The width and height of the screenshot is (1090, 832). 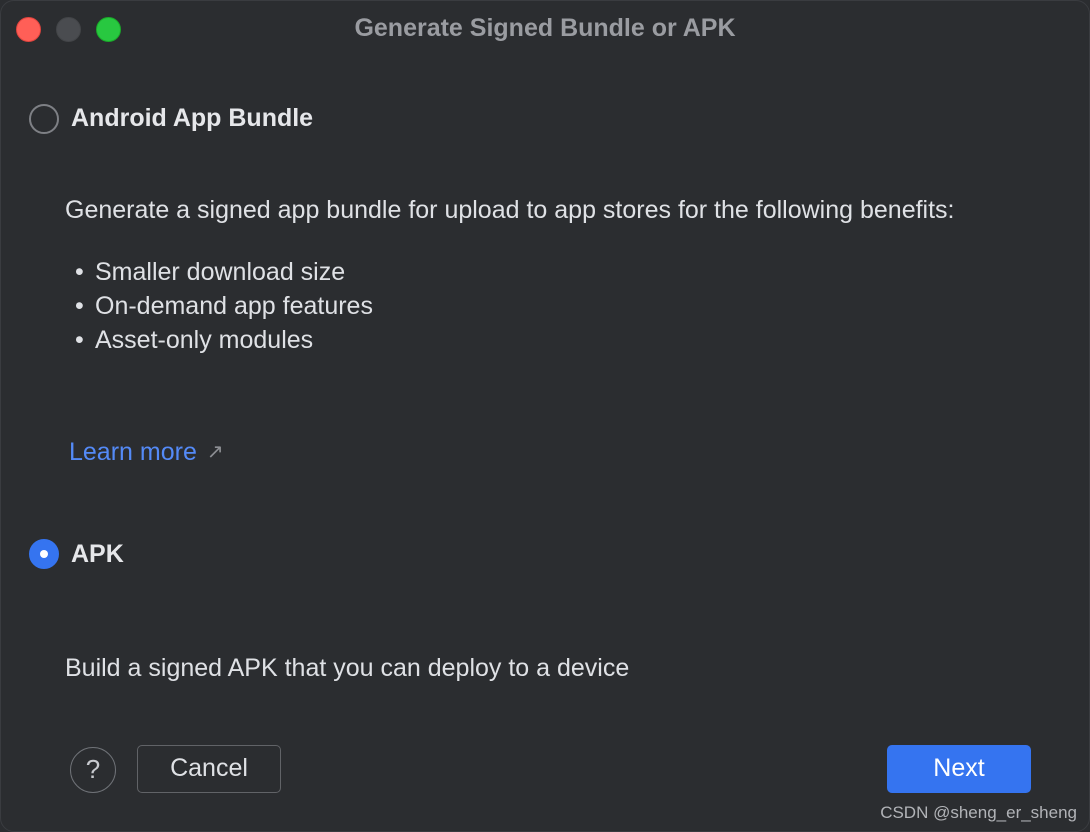 What do you see at coordinates (959, 769) in the screenshot?
I see `next-button: Next` at bounding box center [959, 769].